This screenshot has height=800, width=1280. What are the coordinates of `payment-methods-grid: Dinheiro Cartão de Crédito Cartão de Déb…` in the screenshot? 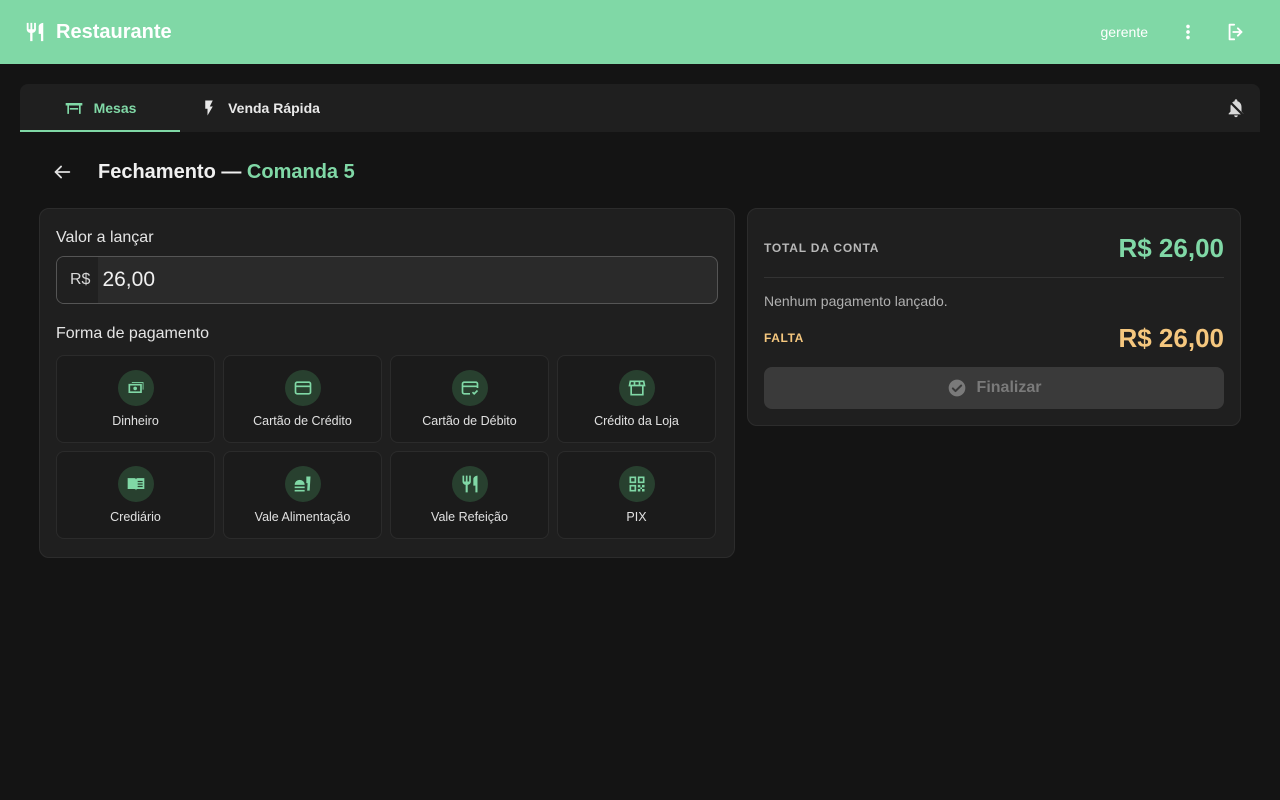 It's located at (387, 447).